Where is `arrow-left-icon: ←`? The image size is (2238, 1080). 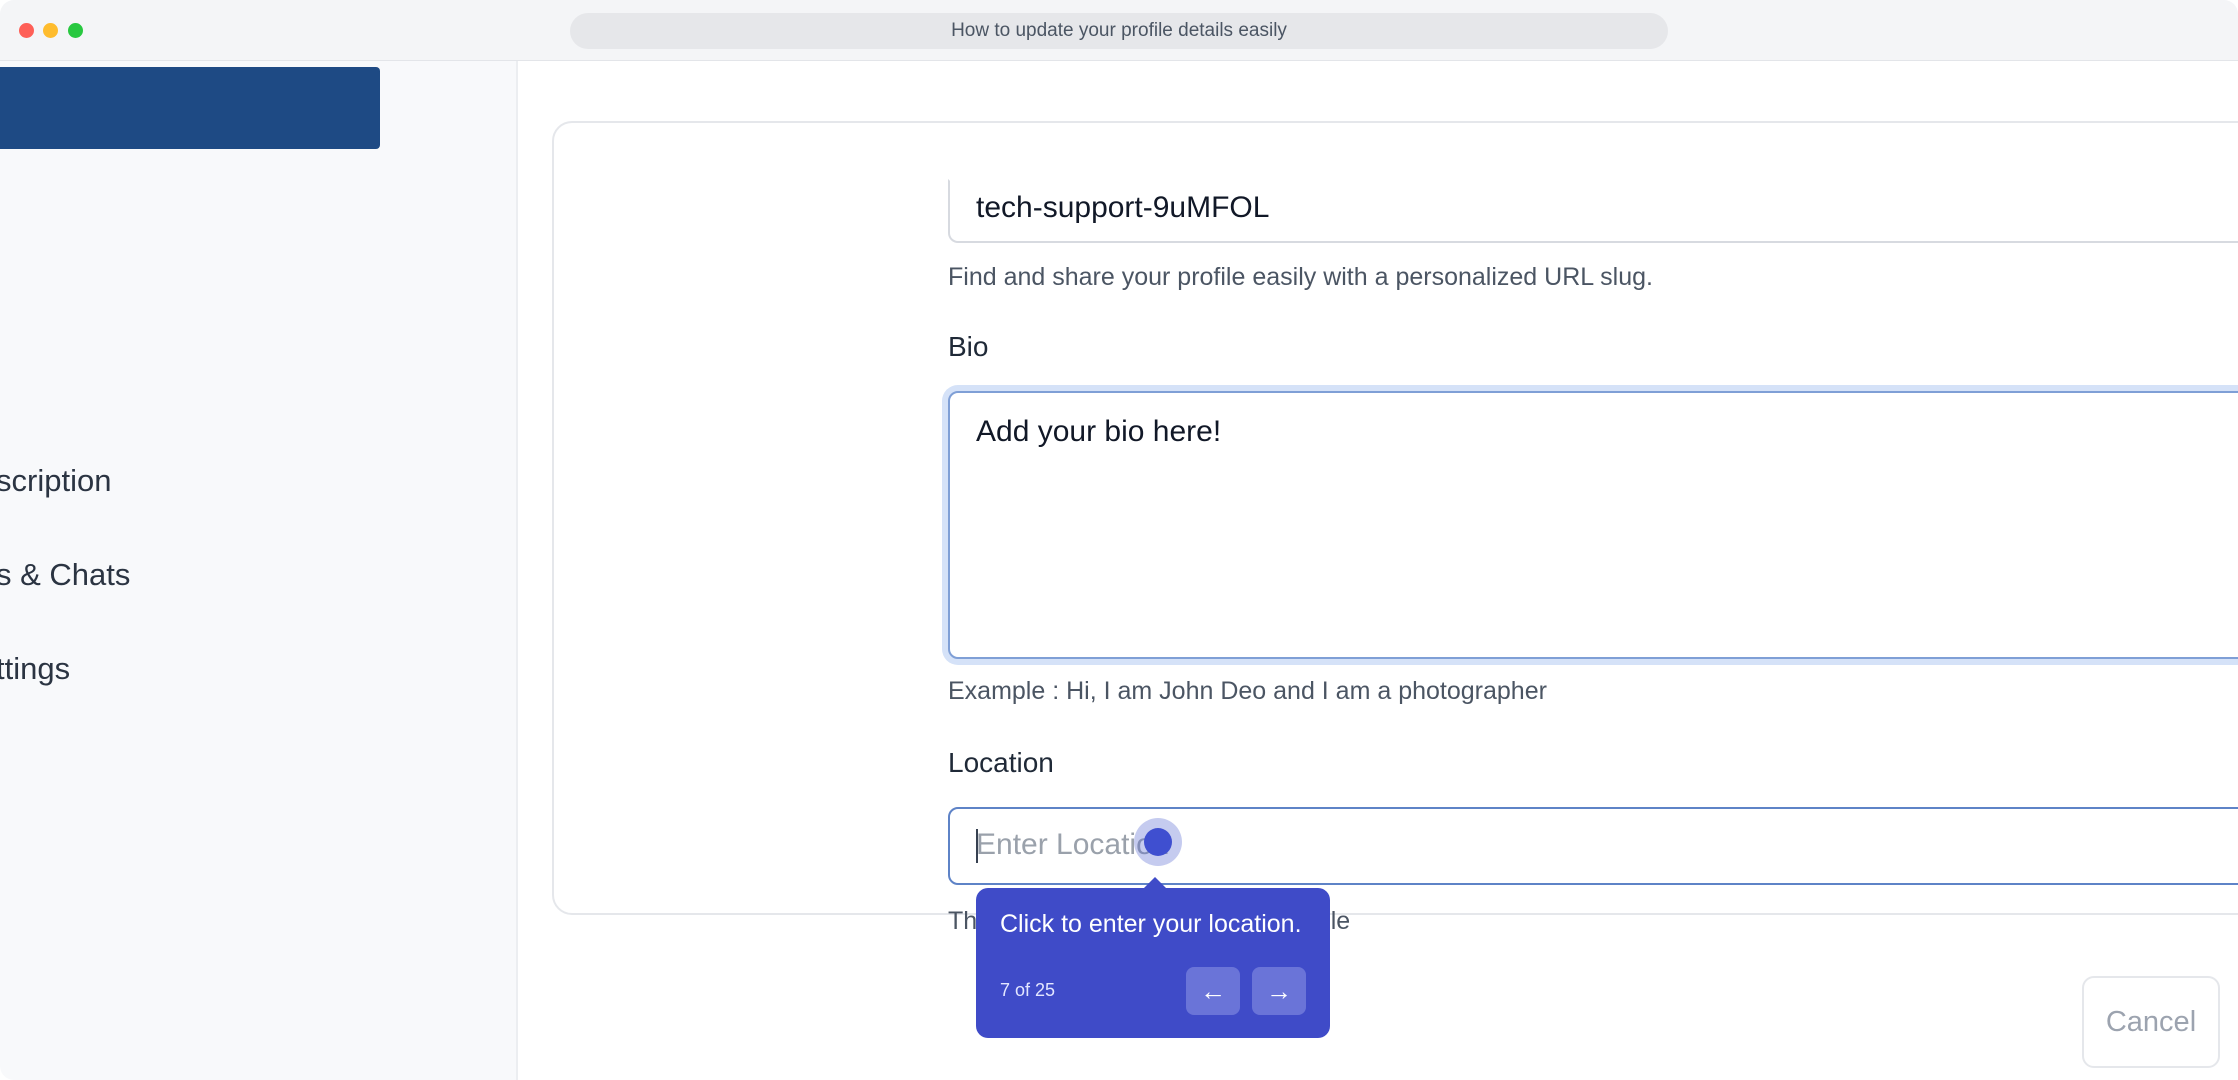
arrow-left-icon: ← is located at coordinates (1213, 991).